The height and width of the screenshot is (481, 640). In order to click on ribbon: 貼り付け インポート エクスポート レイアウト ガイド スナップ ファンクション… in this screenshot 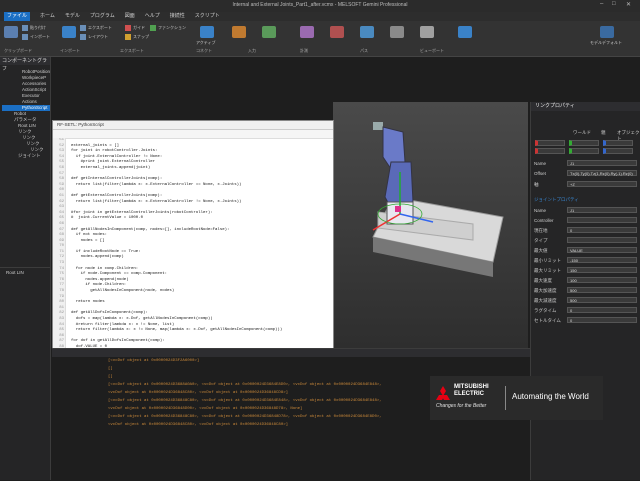, I will do `click(320, 39)`.